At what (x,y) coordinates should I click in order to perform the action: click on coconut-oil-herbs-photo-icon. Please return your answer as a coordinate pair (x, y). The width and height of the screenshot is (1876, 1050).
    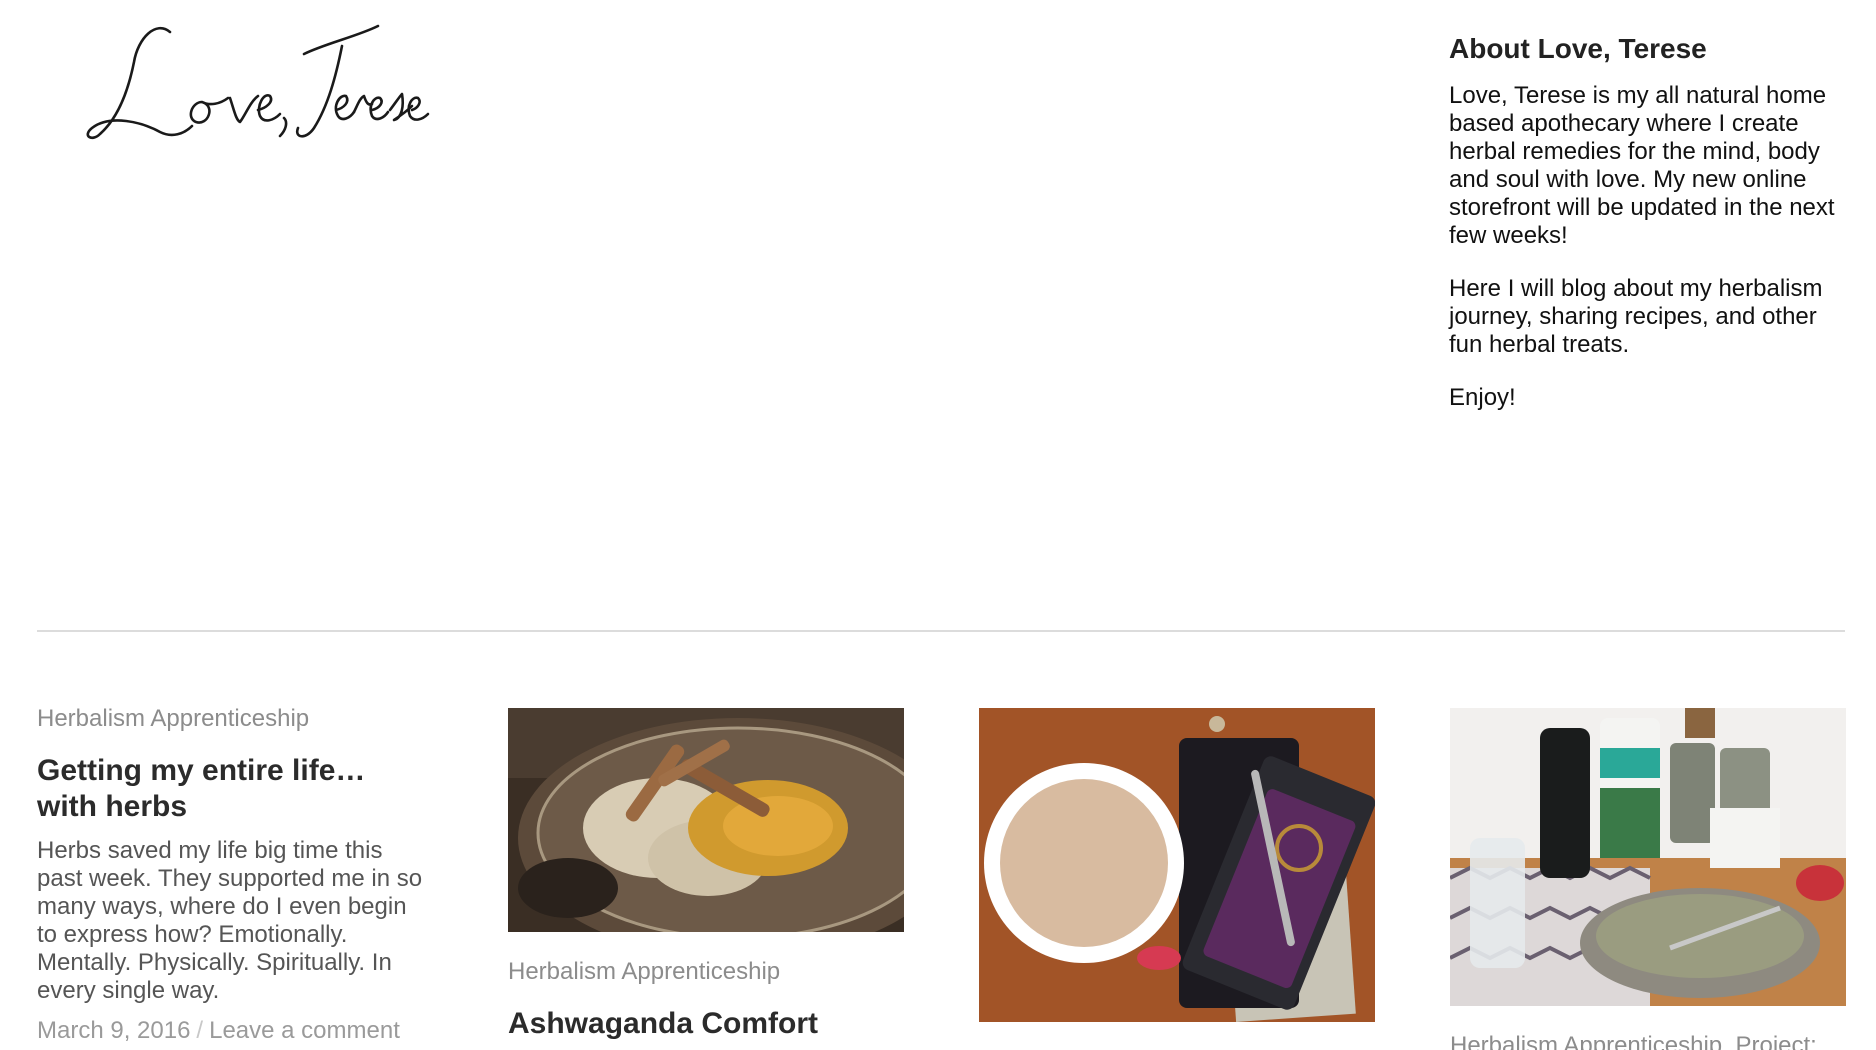
    Looking at the image, I should click on (1648, 857).